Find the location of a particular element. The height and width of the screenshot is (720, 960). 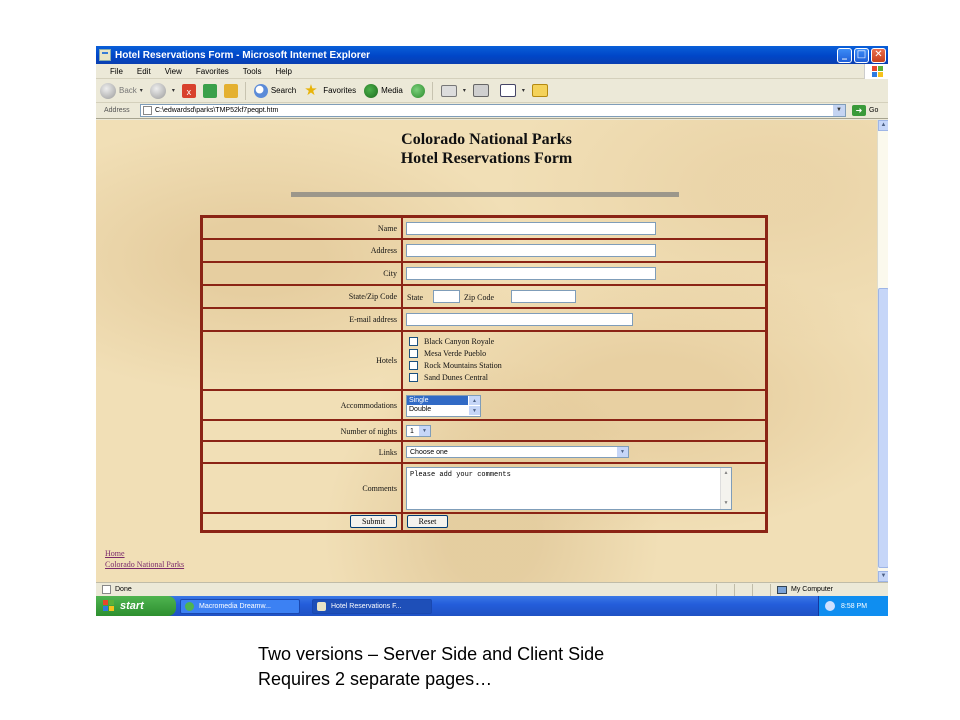

listbox-scrollbar: ▲ ▼ is located at coordinates (474, 406).